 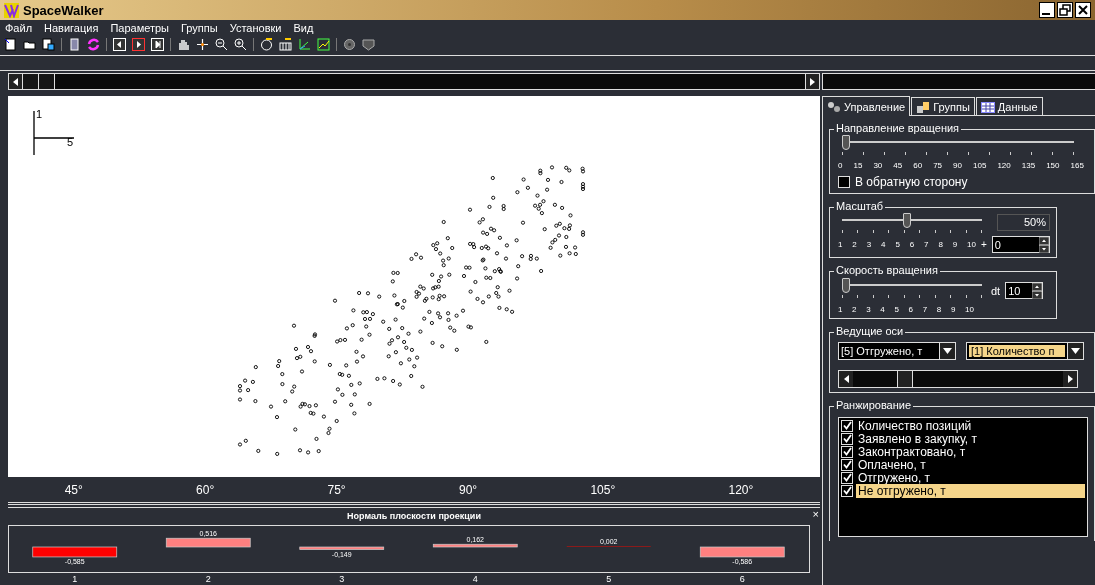 I want to click on step-forward-icon, so click(x=157, y=44).